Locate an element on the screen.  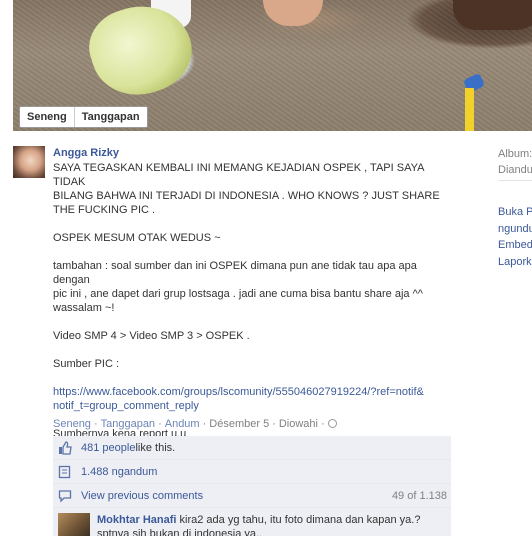
sidebar-links: Buka P ngundu Embed Lapork is located at coordinates (515, 237).